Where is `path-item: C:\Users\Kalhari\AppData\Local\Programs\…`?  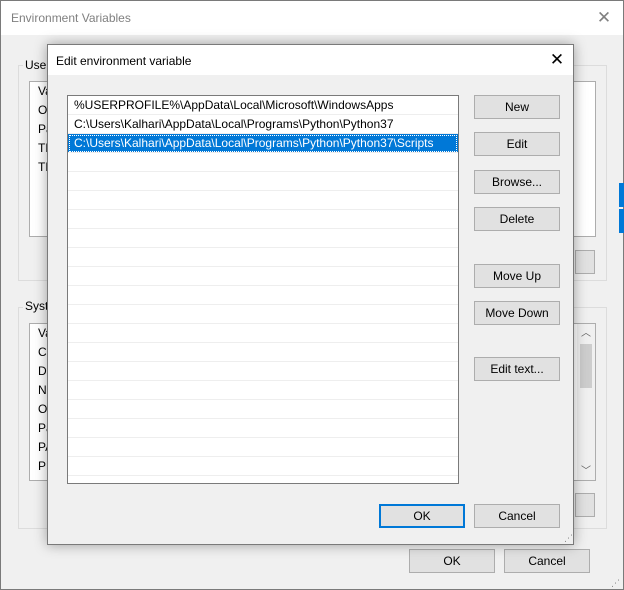
path-item: C:\Users\Kalhari\AppData\Local\Programs\… is located at coordinates (263, 124).